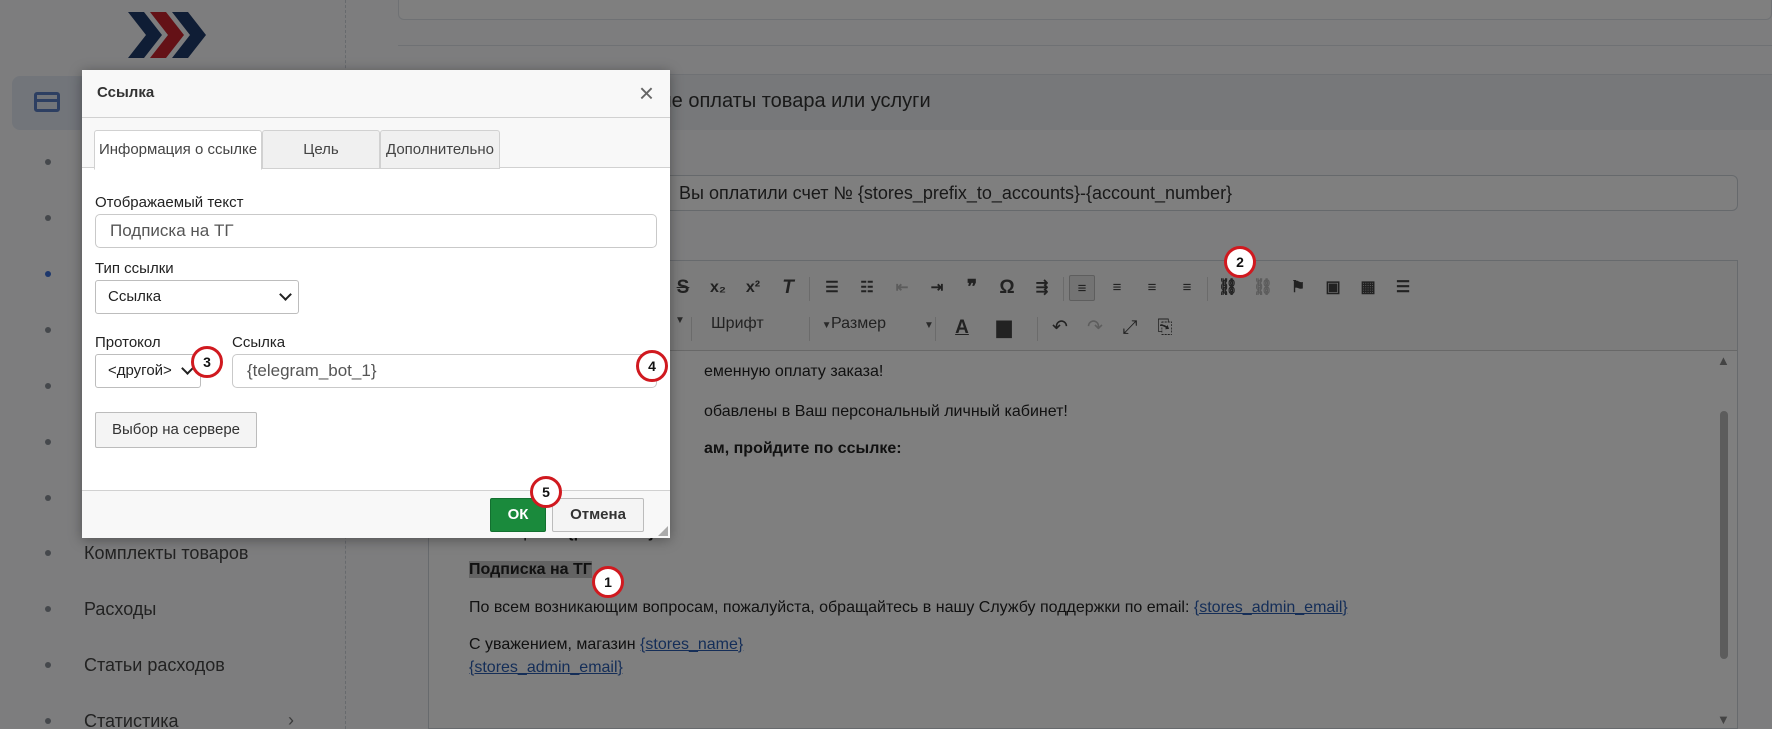  Describe the element at coordinates (1240, 262) in the screenshot. I see `step-marker-2: 2` at that location.